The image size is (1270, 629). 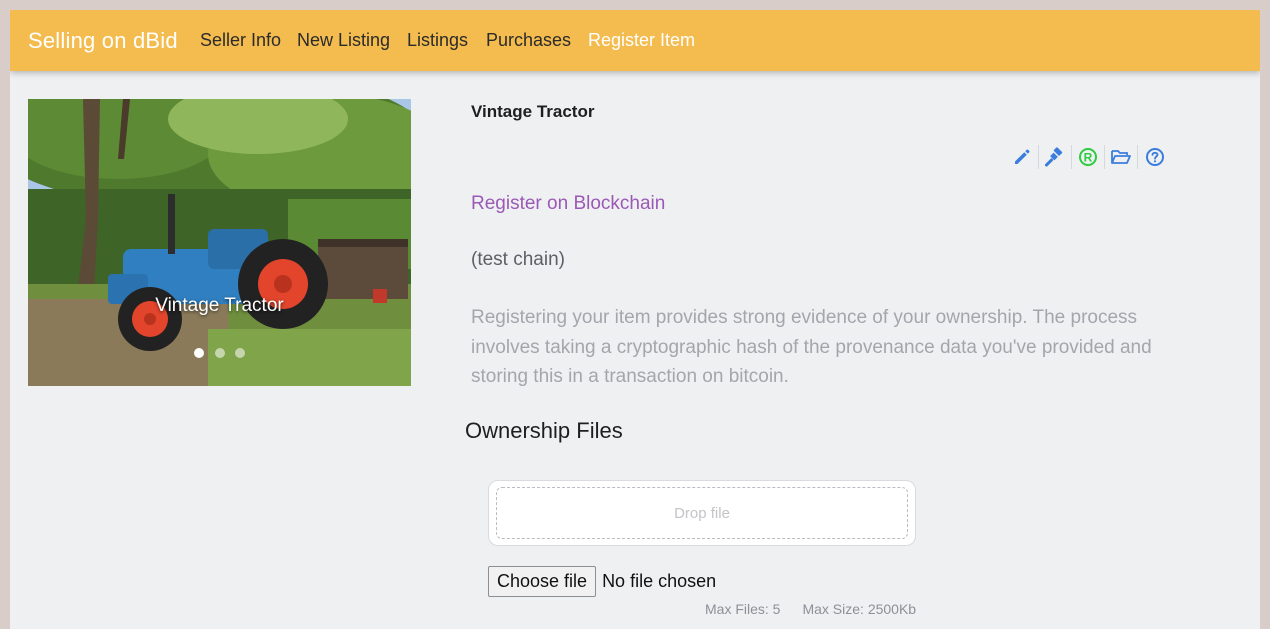 What do you see at coordinates (659, 581) in the screenshot?
I see `file-status: No file chosen` at bounding box center [659, 581].